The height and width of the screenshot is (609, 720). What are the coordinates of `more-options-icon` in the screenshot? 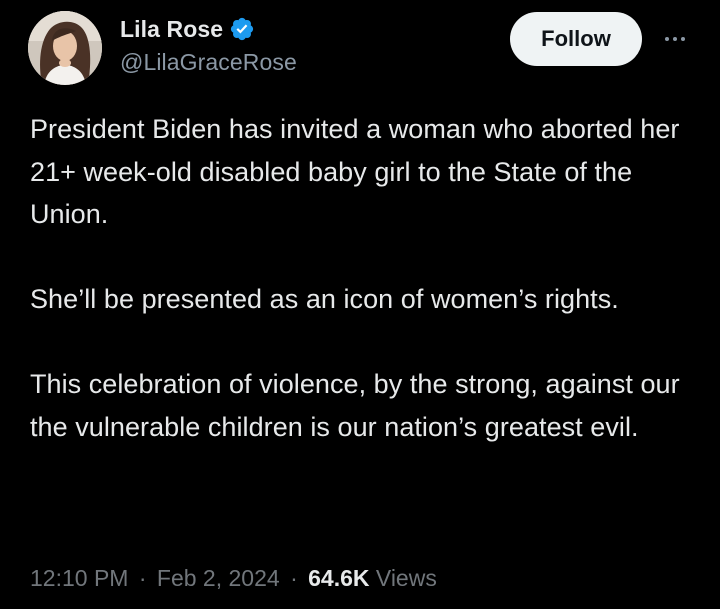 It's located at (675, 39).